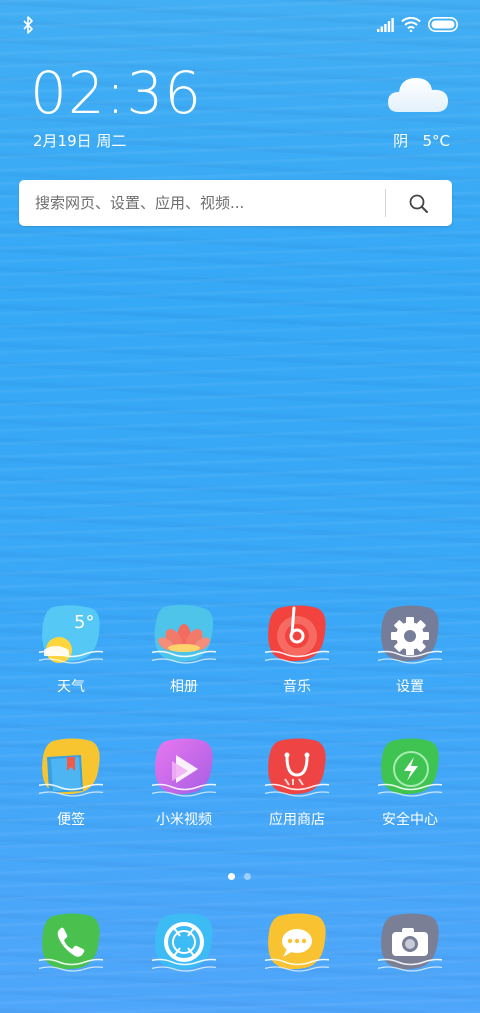  I want to click on app-label: 便签, so click(71, 820).